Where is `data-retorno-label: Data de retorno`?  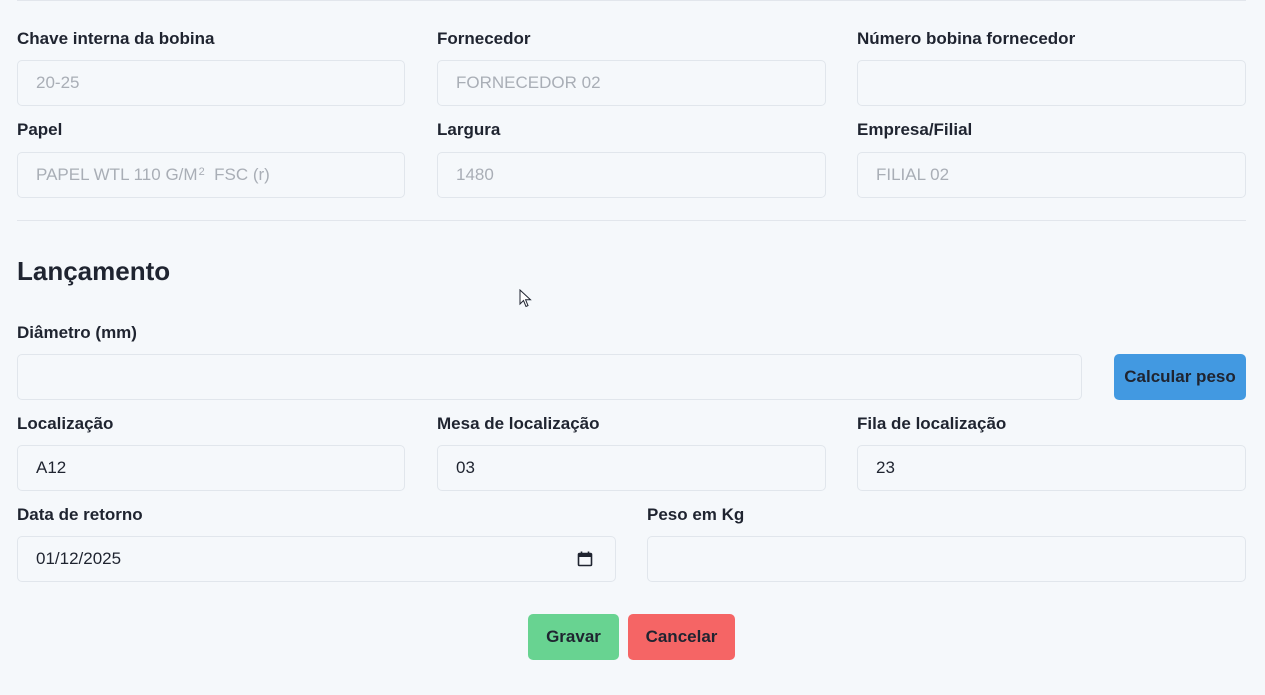
data-retorno-label: Data de retorno is located at coordinates (80, 514).